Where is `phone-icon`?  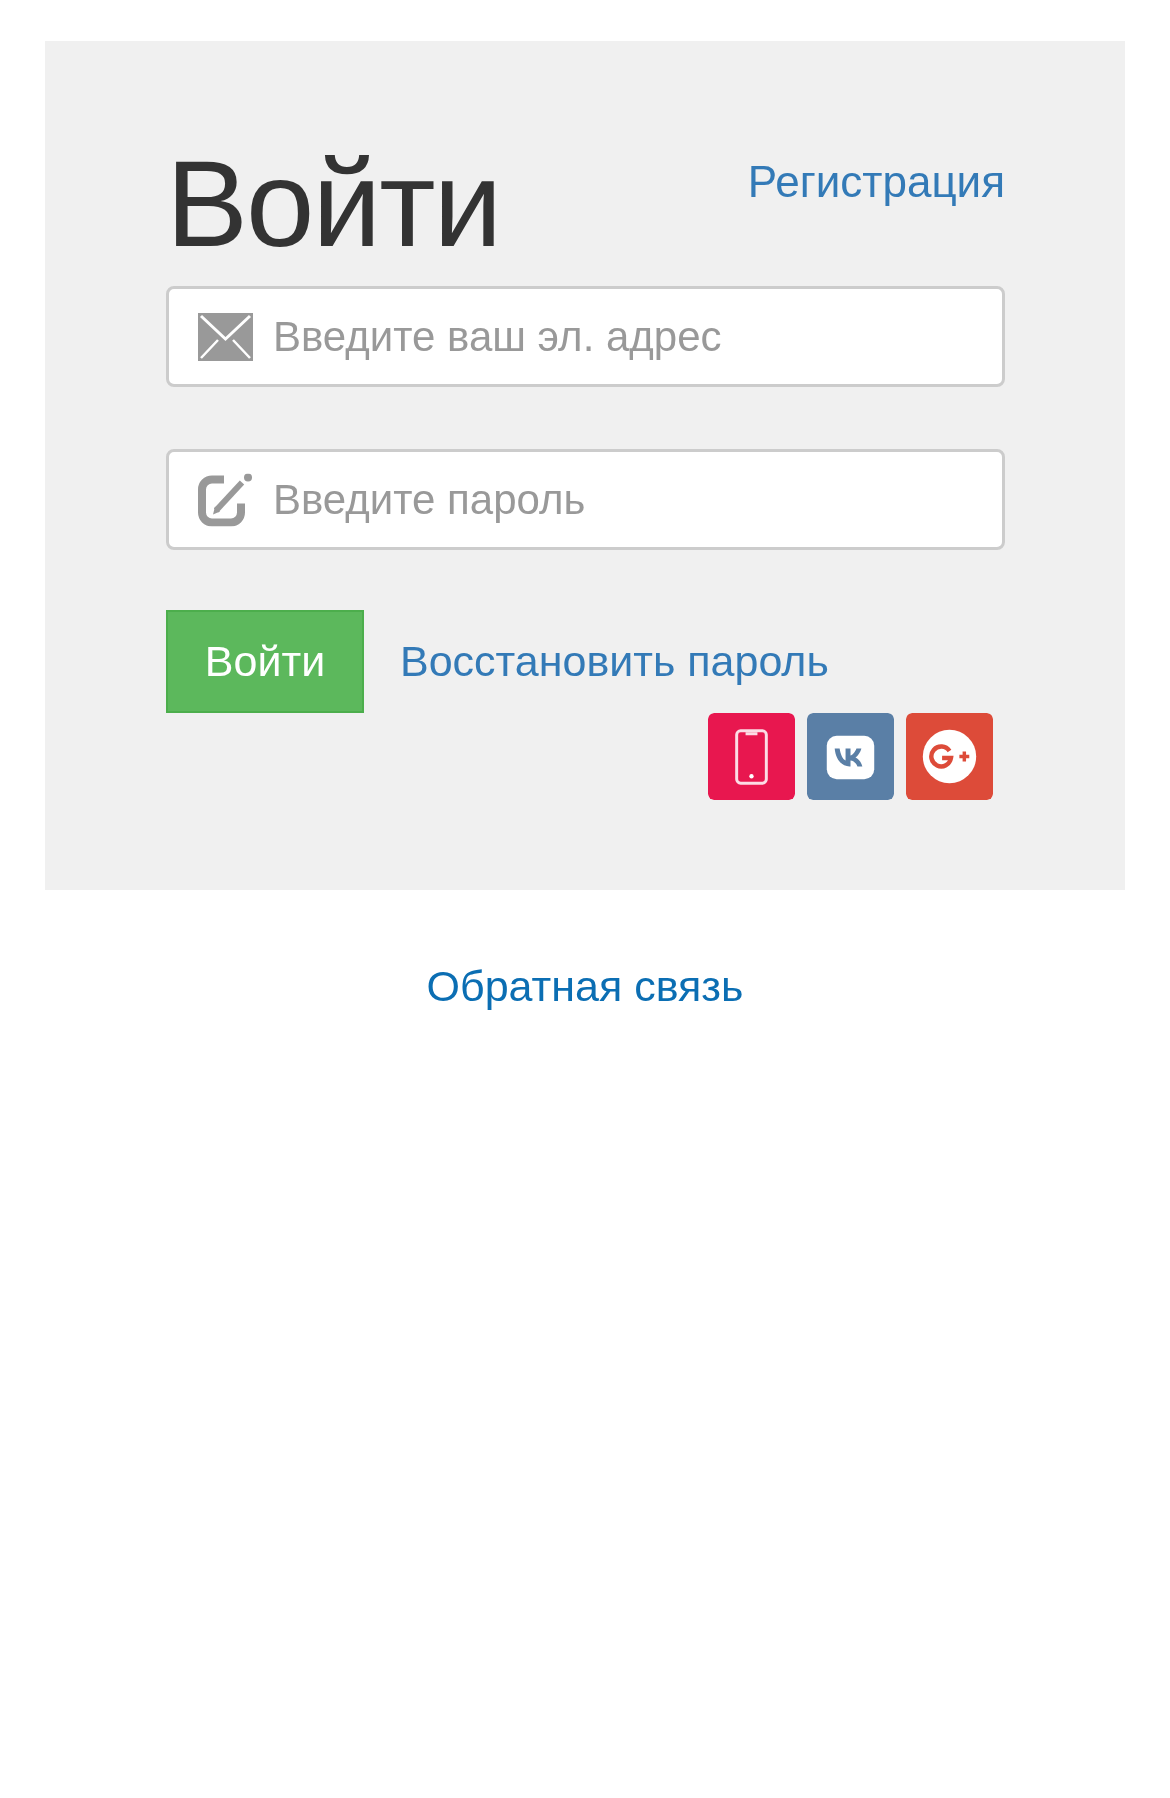 phone-icon is located at coordinates (751, 757).